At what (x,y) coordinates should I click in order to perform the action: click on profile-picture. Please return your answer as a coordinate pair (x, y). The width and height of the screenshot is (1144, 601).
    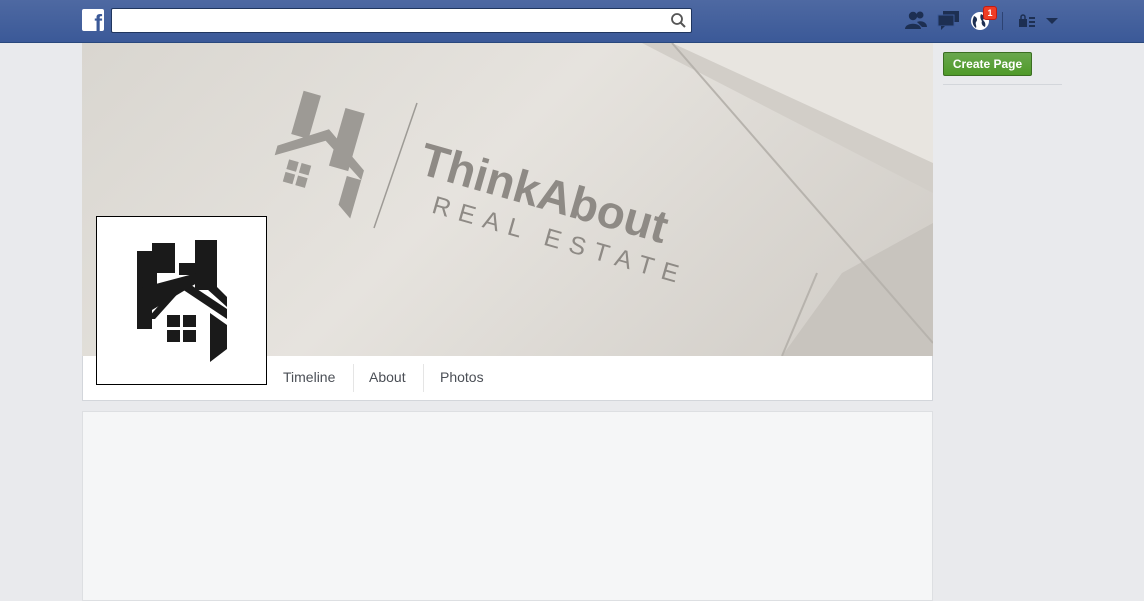
    Looking at the image, I should click on (181, 300).